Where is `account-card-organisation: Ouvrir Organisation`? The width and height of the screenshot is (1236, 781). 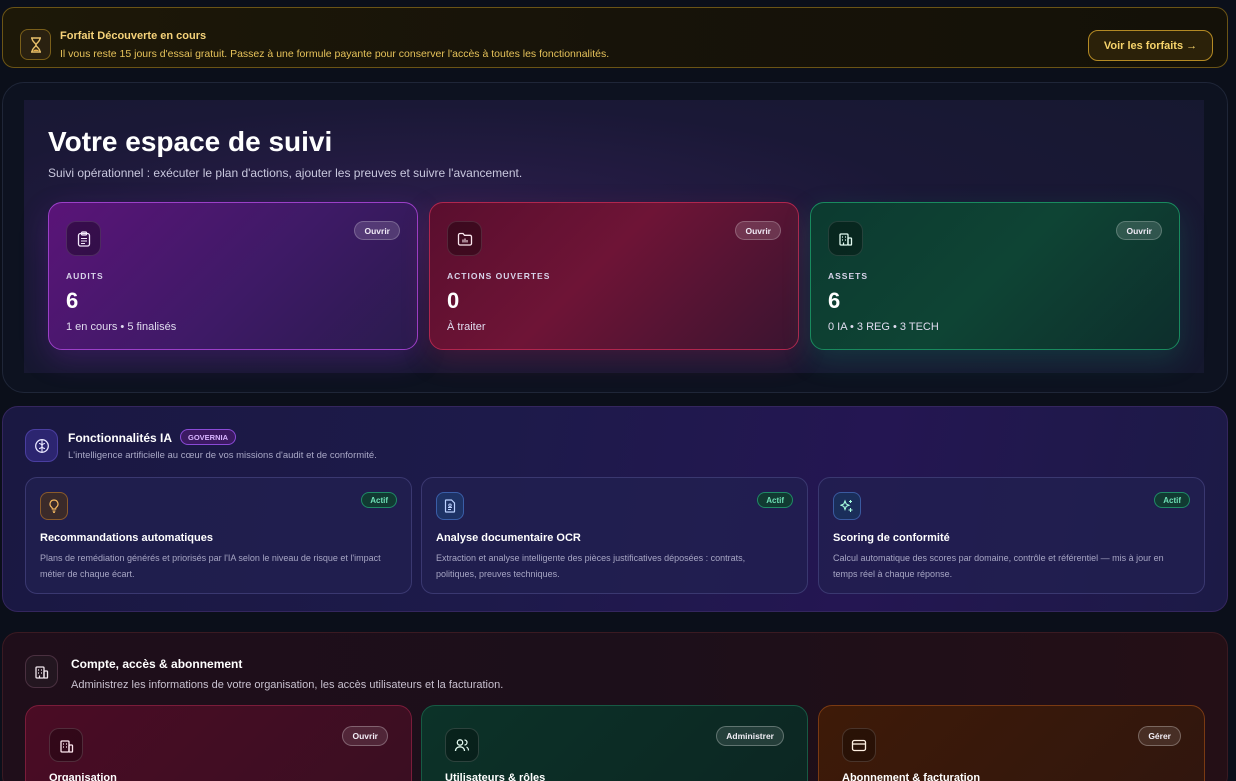
account-card-organisation: Ouvrir Organisation is located at coordinates (218, 743).